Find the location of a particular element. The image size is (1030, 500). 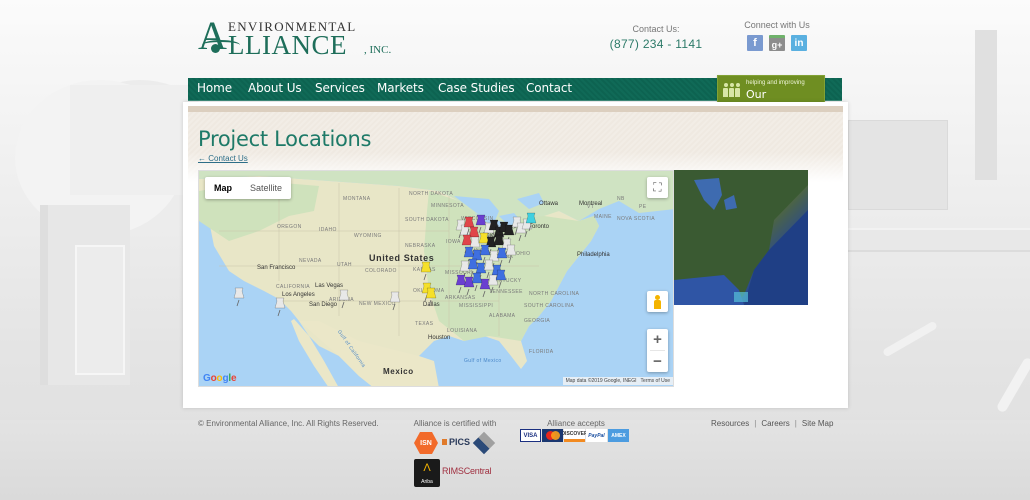

footer-links: Resources | Careers | Site Map is located at coordinates (772, 423).